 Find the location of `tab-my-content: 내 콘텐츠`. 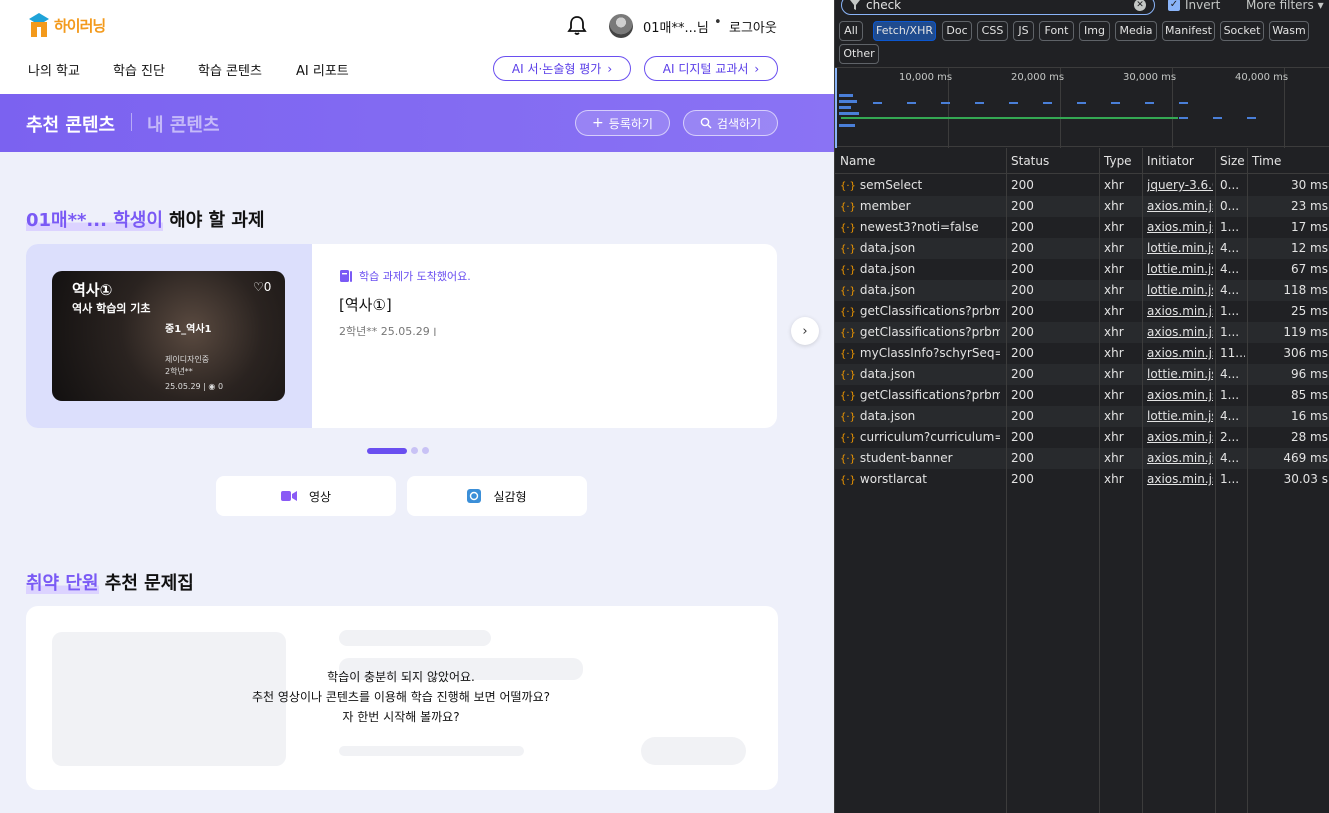

tab-my-content: 내 콘텐츠 is located at coordinates (183, 124).